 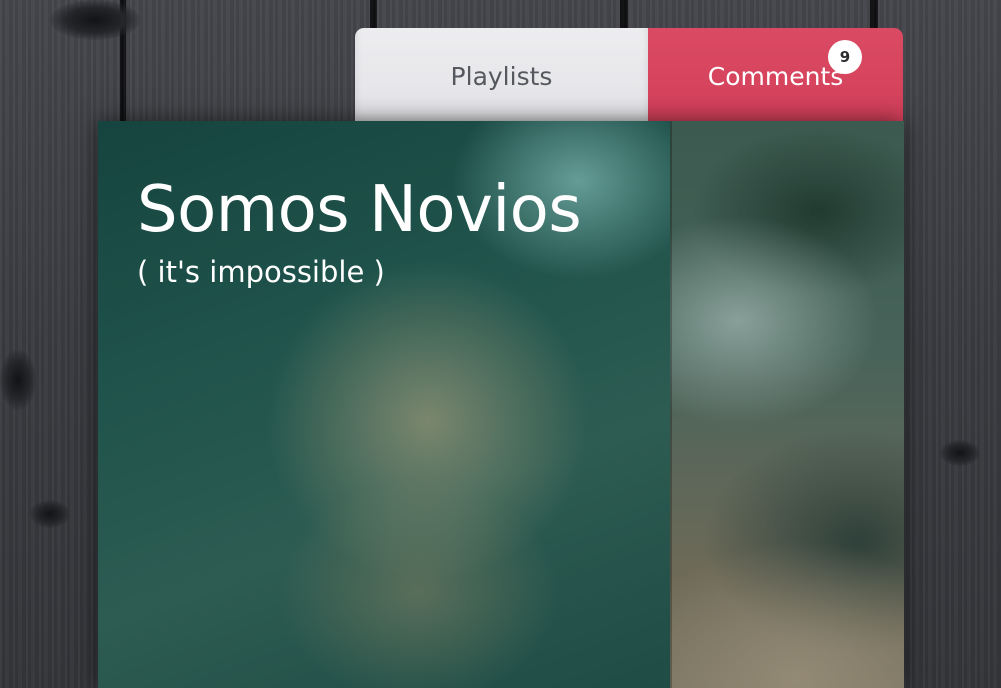 What do you see at coordinates (671, 404) in the screenshot?
I see `overlay-edge` at bounding box center [671, 404].